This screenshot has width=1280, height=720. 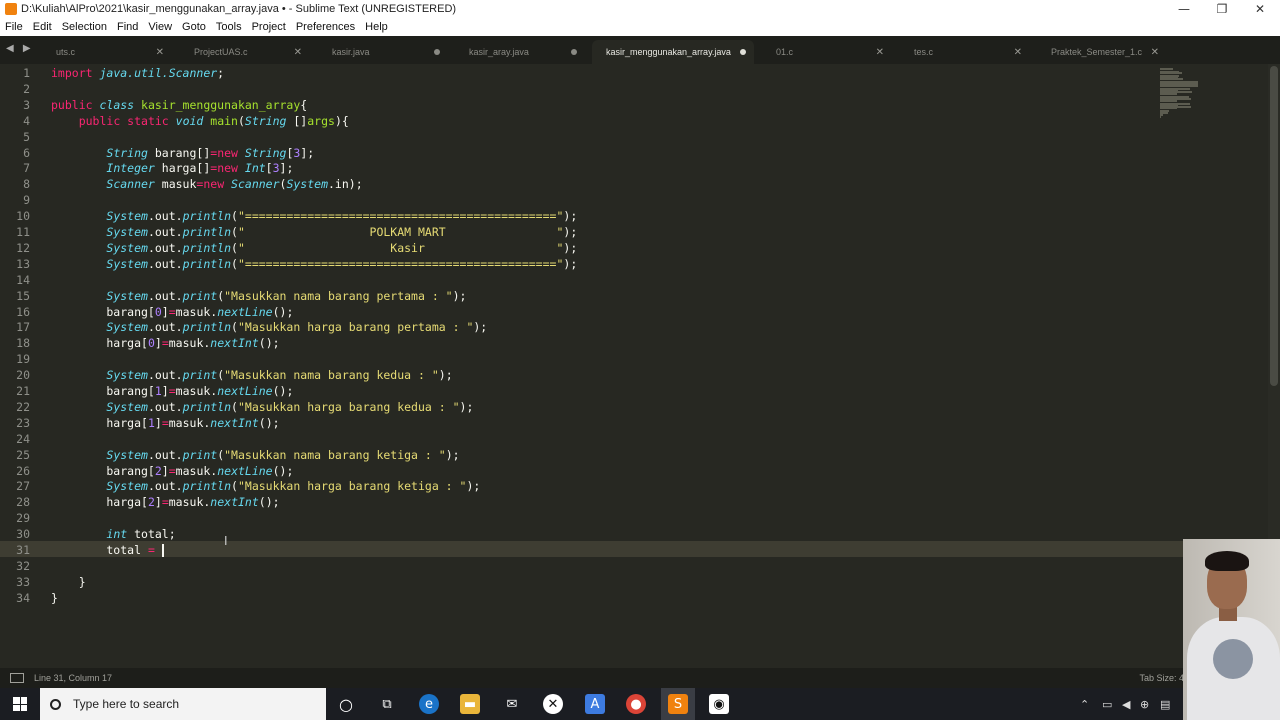 I want to click on code-line: barang[0]=masuk.nextLine();, so click(x=172, y=312).